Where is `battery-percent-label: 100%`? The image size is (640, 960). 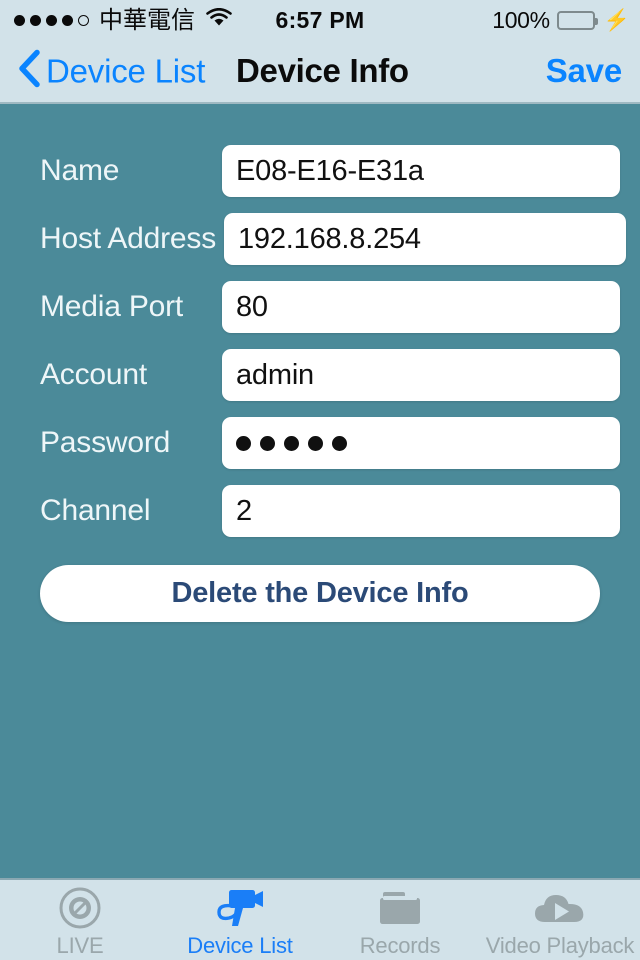 battery-percent-label: 100% is located at coordinates (521, 19).